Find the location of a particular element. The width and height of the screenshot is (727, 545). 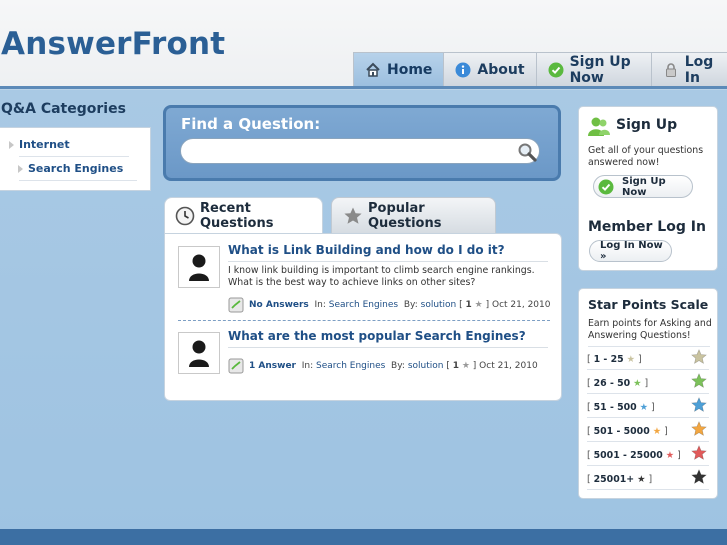

search-icon is located at coordinates (527, 152).